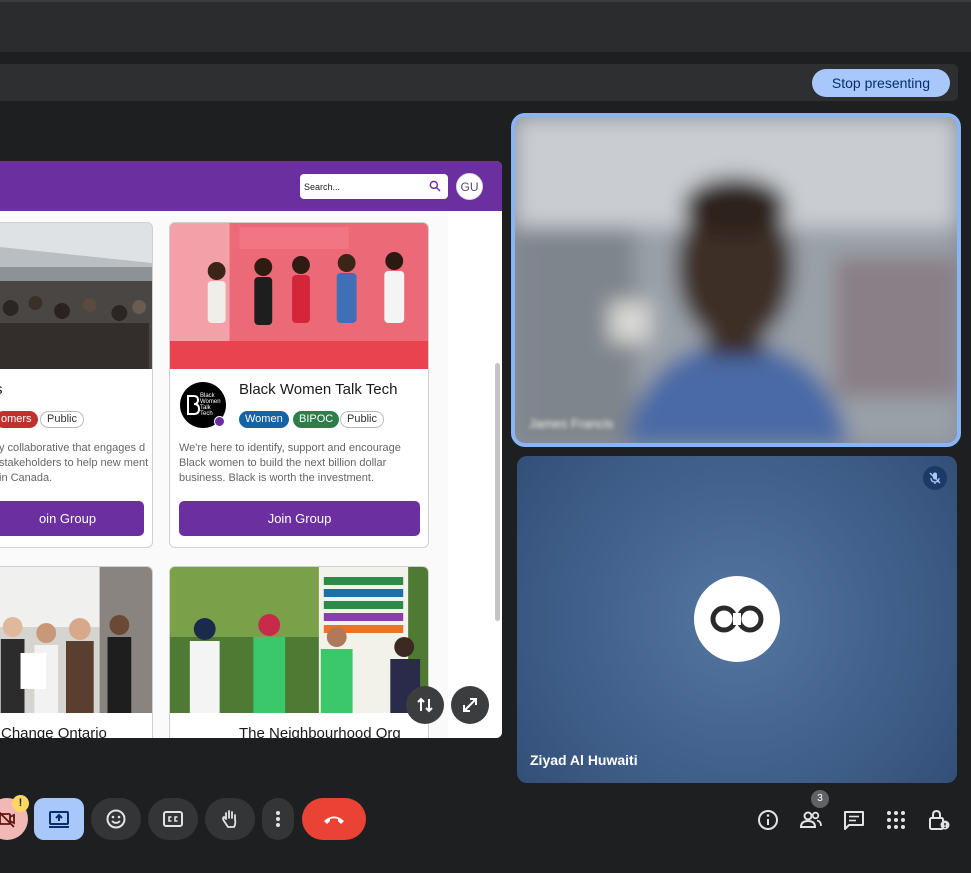  I want to click on group-card: The Neighbourhood Org, so click(299, 652).